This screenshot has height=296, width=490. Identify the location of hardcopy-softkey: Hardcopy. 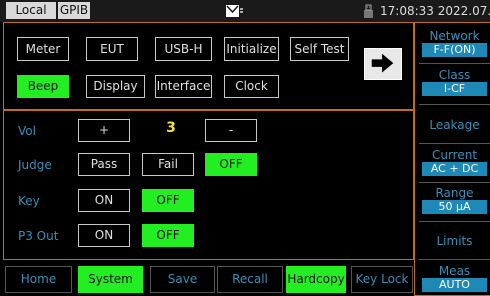
(316, 279).